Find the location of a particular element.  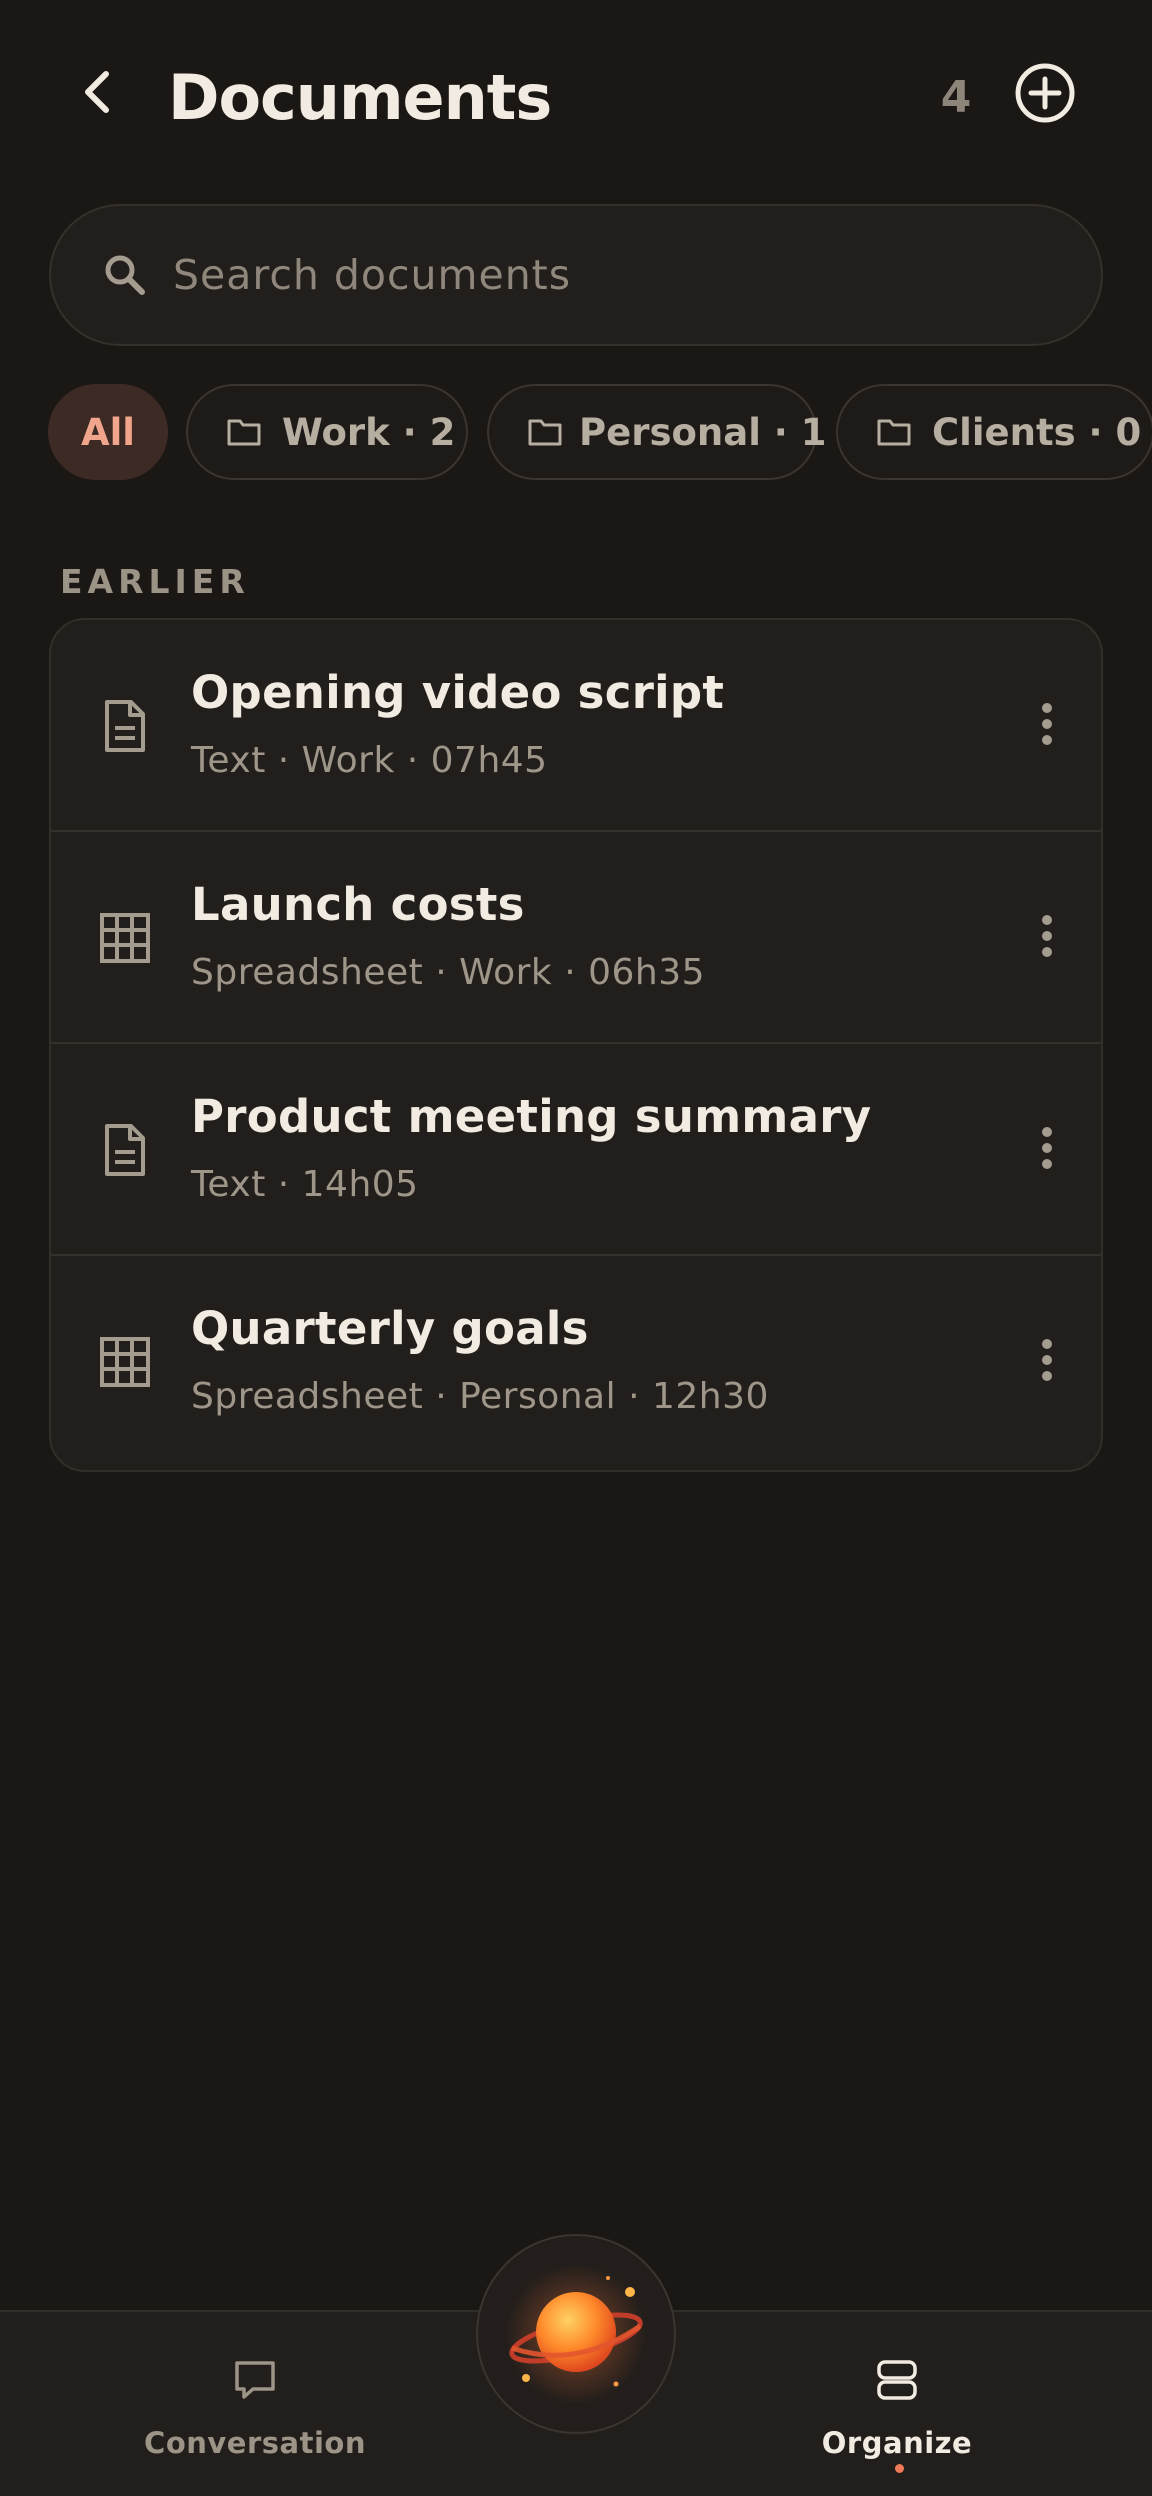

filter-chip-all: All is located at coordinates (108, 432).